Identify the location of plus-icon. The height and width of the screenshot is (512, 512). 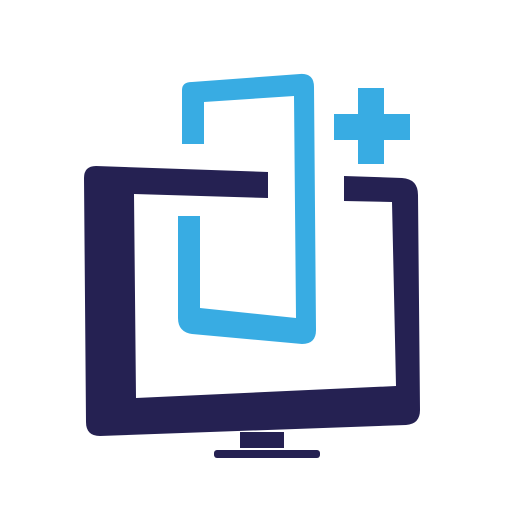
(372, 126).